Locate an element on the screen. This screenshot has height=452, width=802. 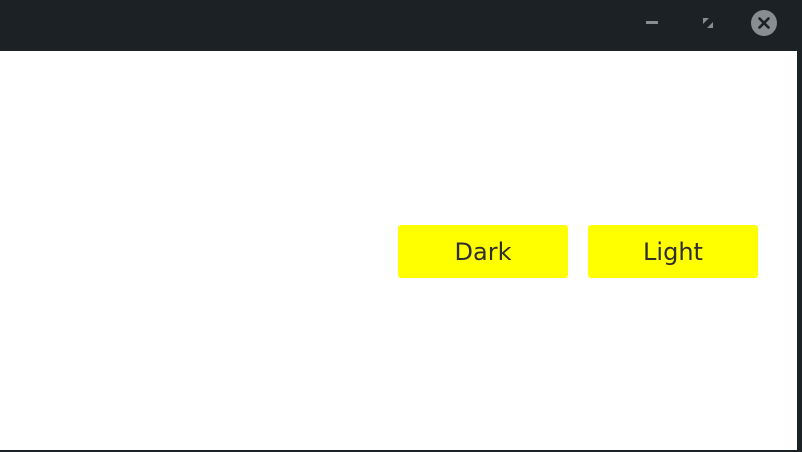
close-button is located at coordinates (764, 23).